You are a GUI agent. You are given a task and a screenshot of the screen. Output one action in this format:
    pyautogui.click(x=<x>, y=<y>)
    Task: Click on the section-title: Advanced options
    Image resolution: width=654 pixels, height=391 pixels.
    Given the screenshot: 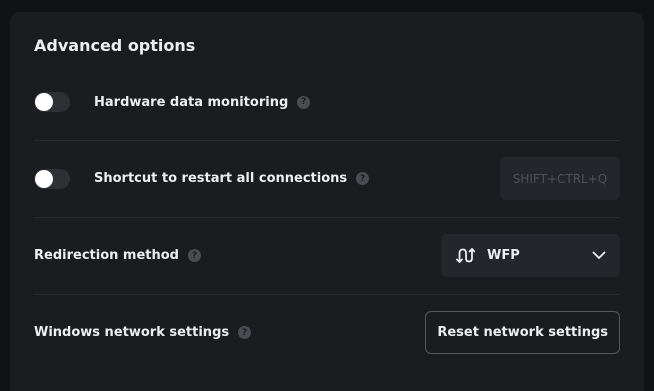 What is the action you would take?
    pyautogui.click(x=115, y=45)
    